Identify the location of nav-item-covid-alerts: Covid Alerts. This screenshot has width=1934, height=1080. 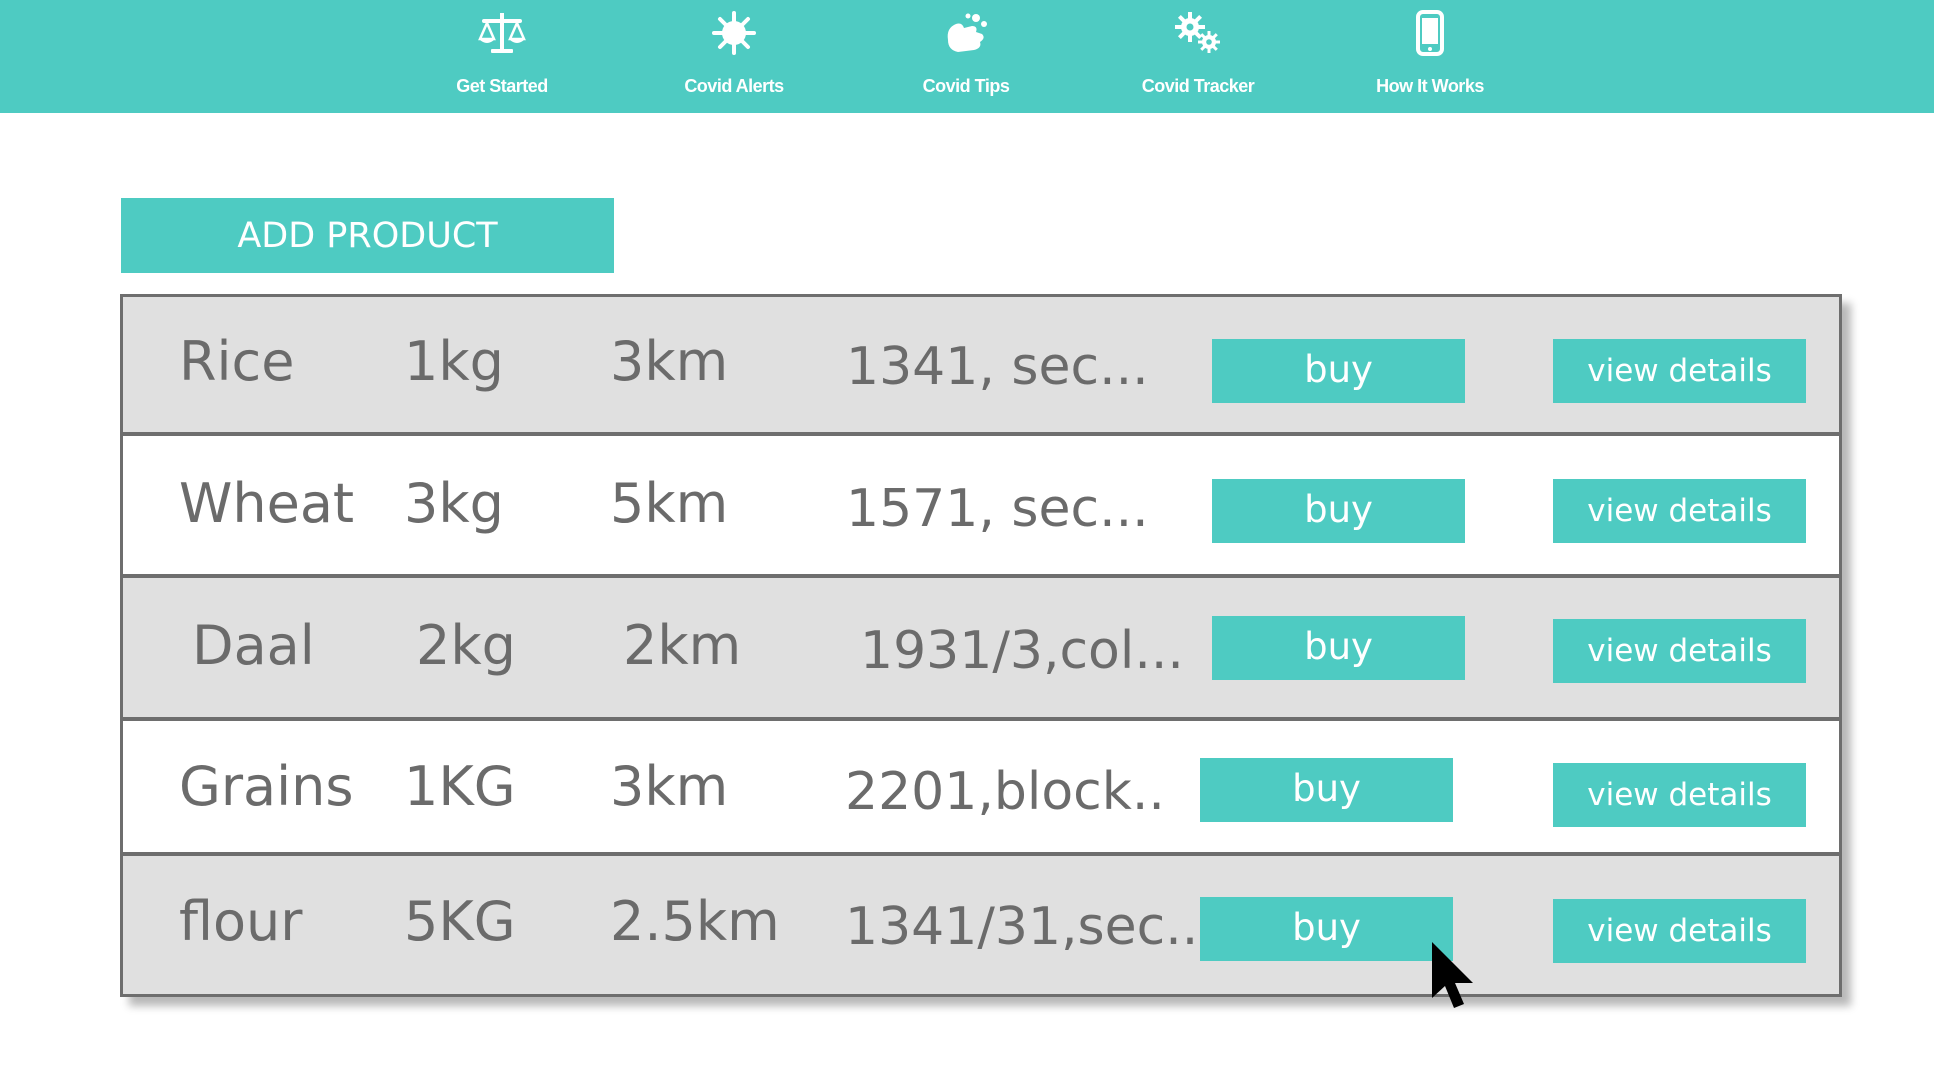
(734, 56).